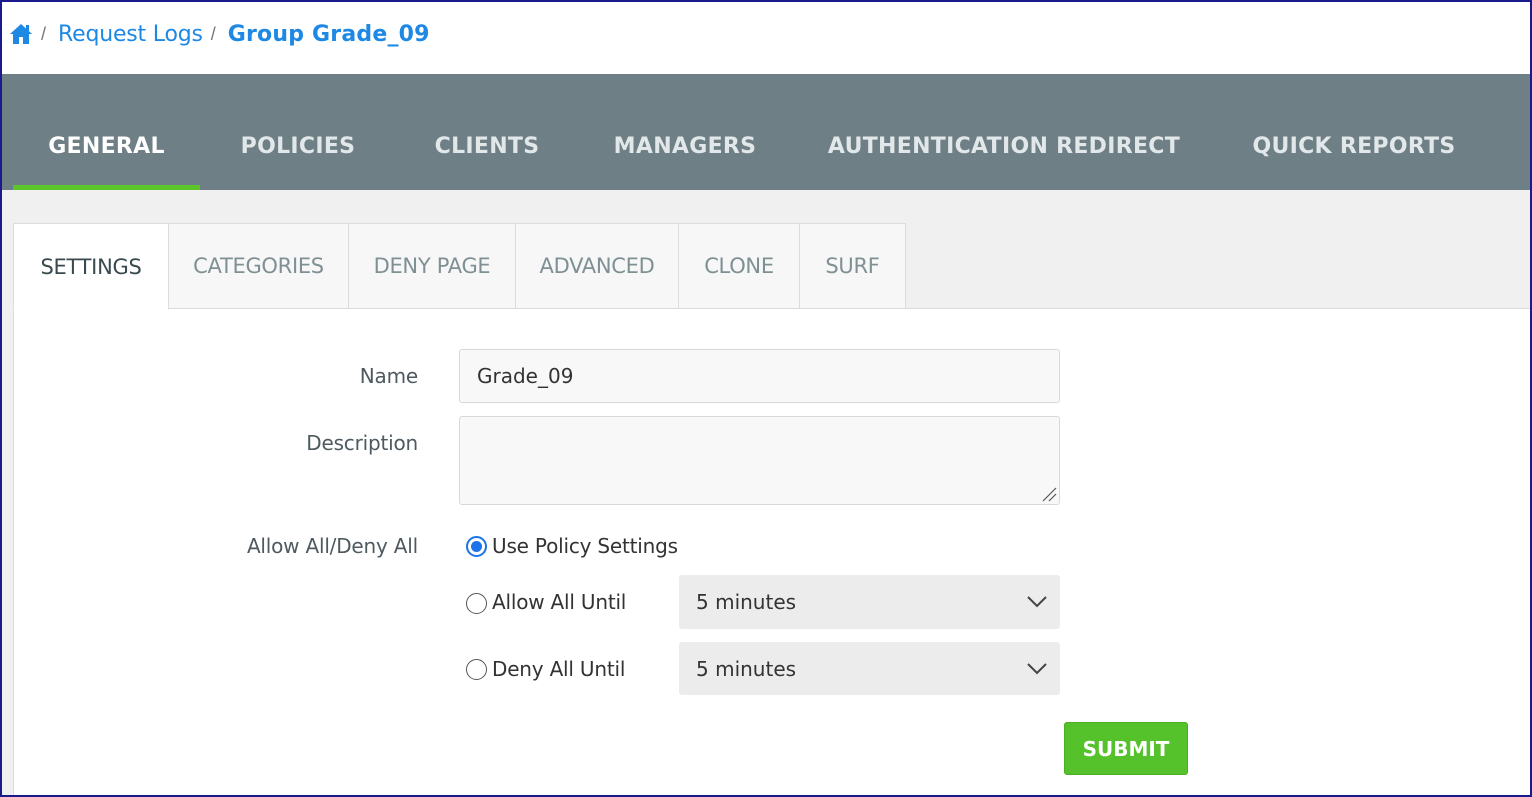 This screenshot has height=797, width=1532. What do you see at coordinates (130, 34) in the screenshot?
I see `breadcrumb-request-logs: Request Logs` at bounding box center [130, 34].